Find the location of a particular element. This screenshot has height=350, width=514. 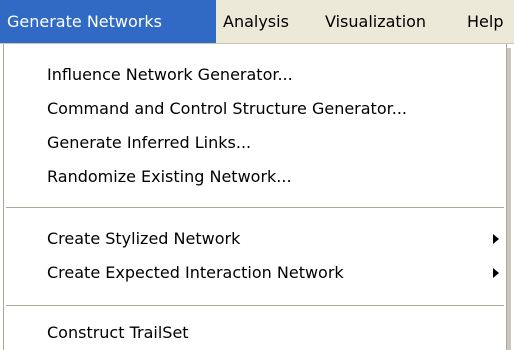

menu-generate-networks: Generate Networks is located at coordinates (108, 21).